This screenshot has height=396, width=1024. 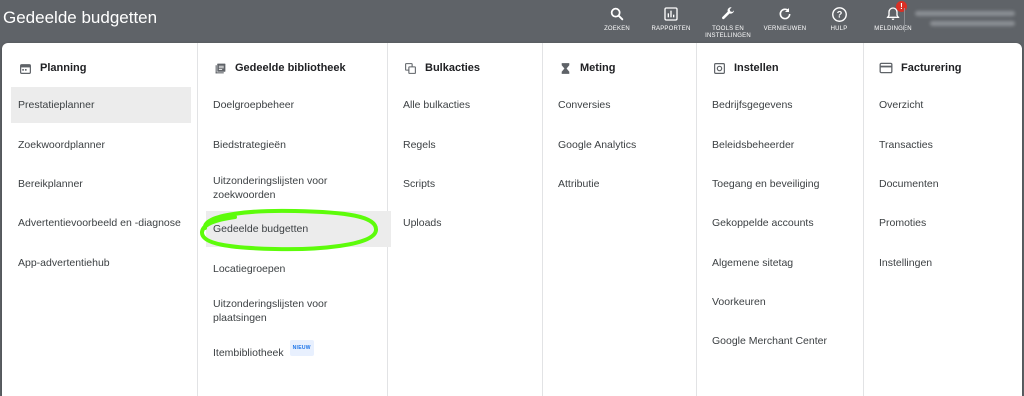 What do you see at coordinates (769, 341) in the screenshot?
I see `menu-item-google-merchant-center: Google Merchant Center` at bounding box center [769, 341].